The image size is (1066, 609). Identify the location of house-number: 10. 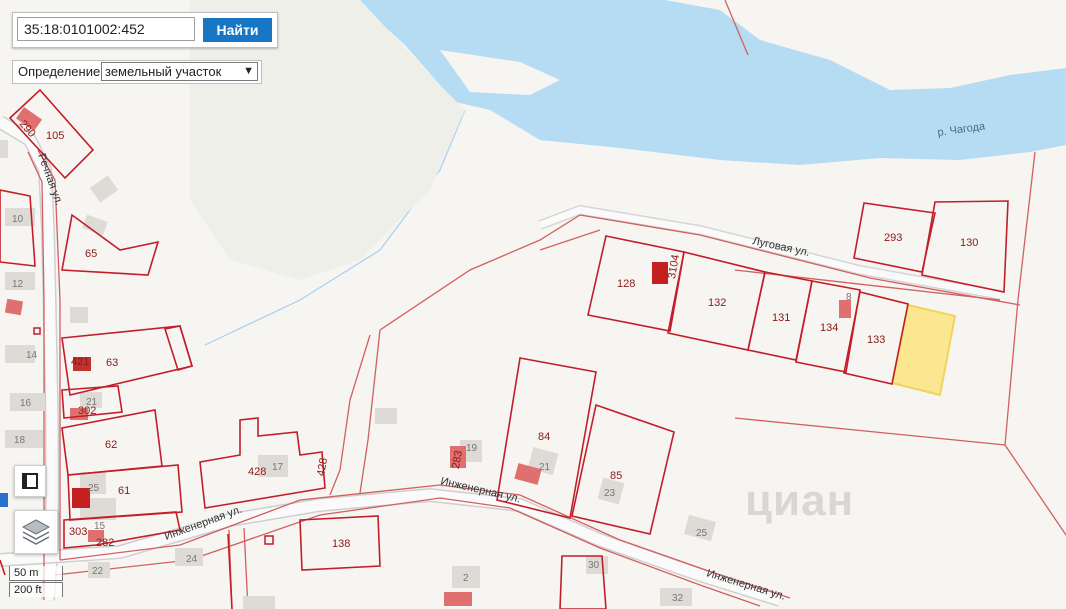
(18, 219).